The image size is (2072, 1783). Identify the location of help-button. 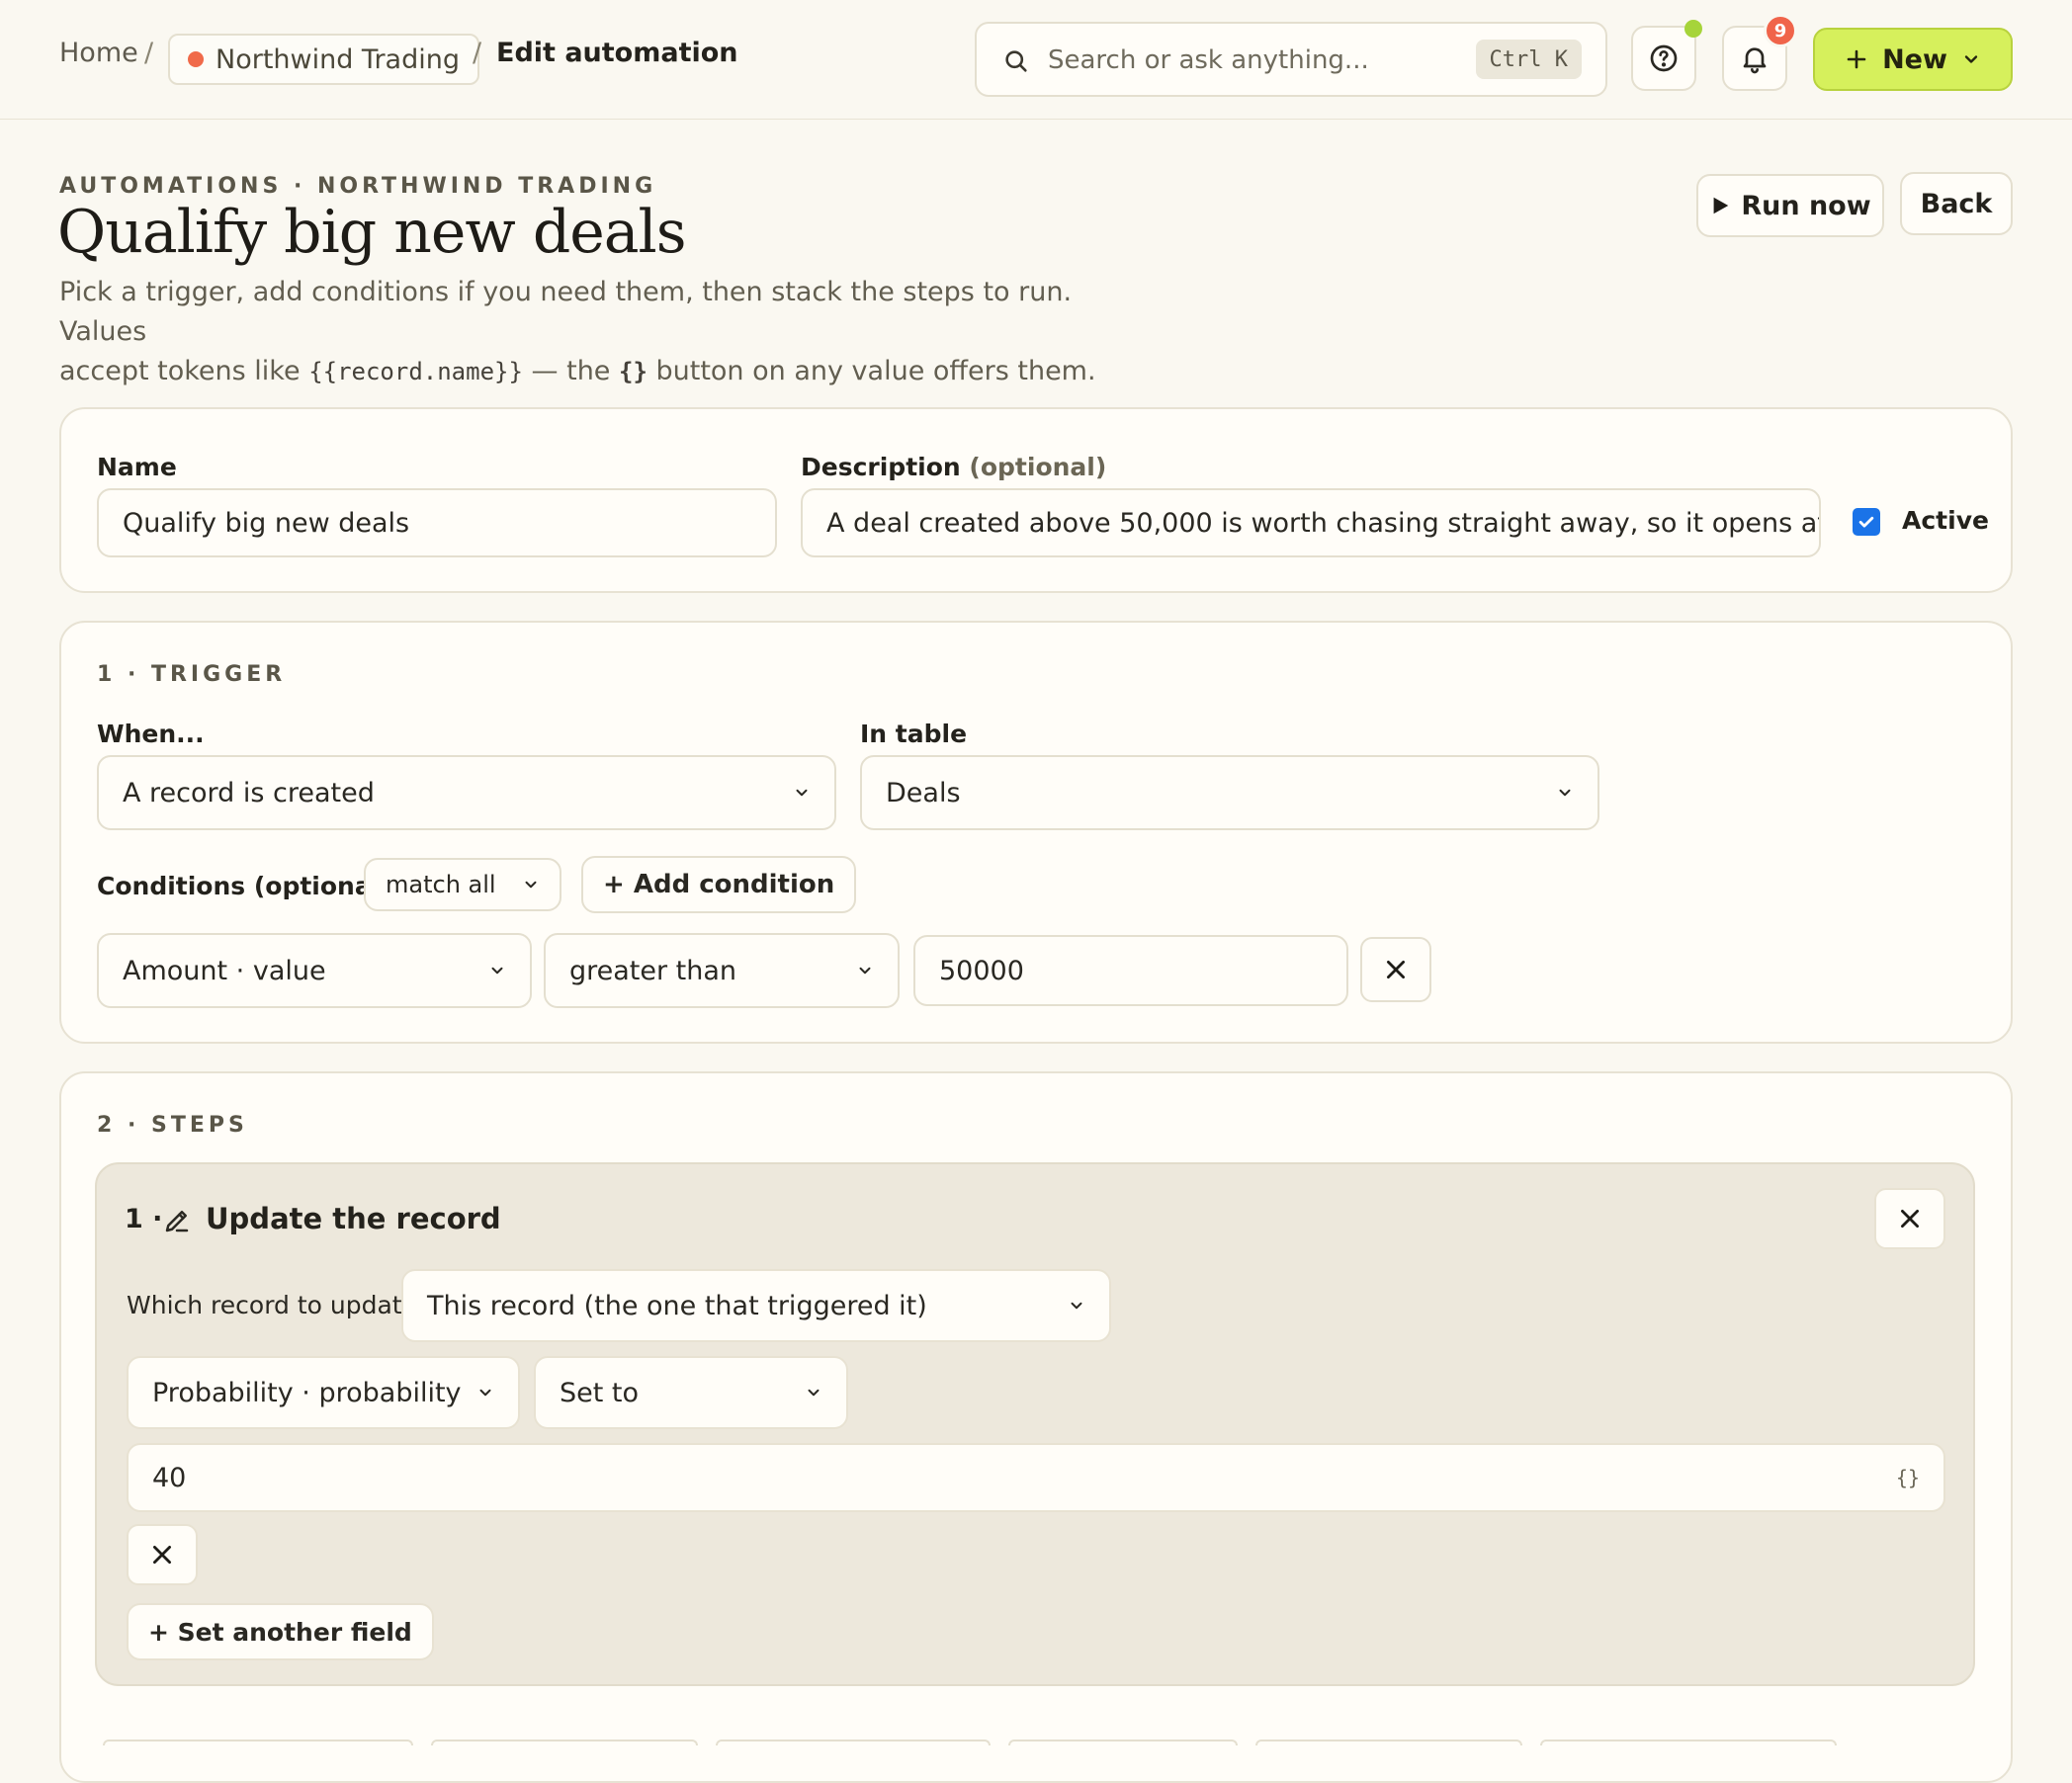
(1666, 56).